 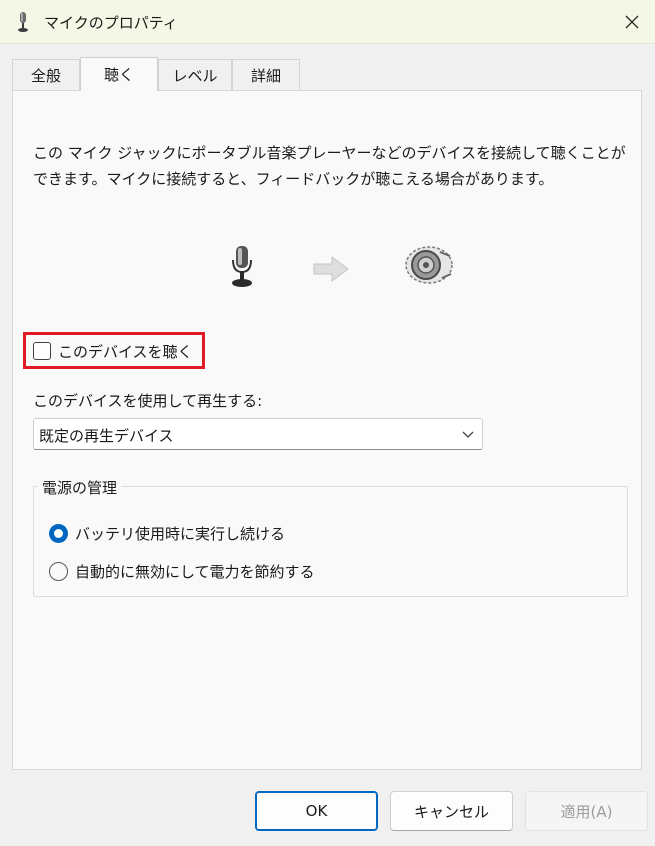 I want to click on arrow-right-icon, so click(x=331, y=269).